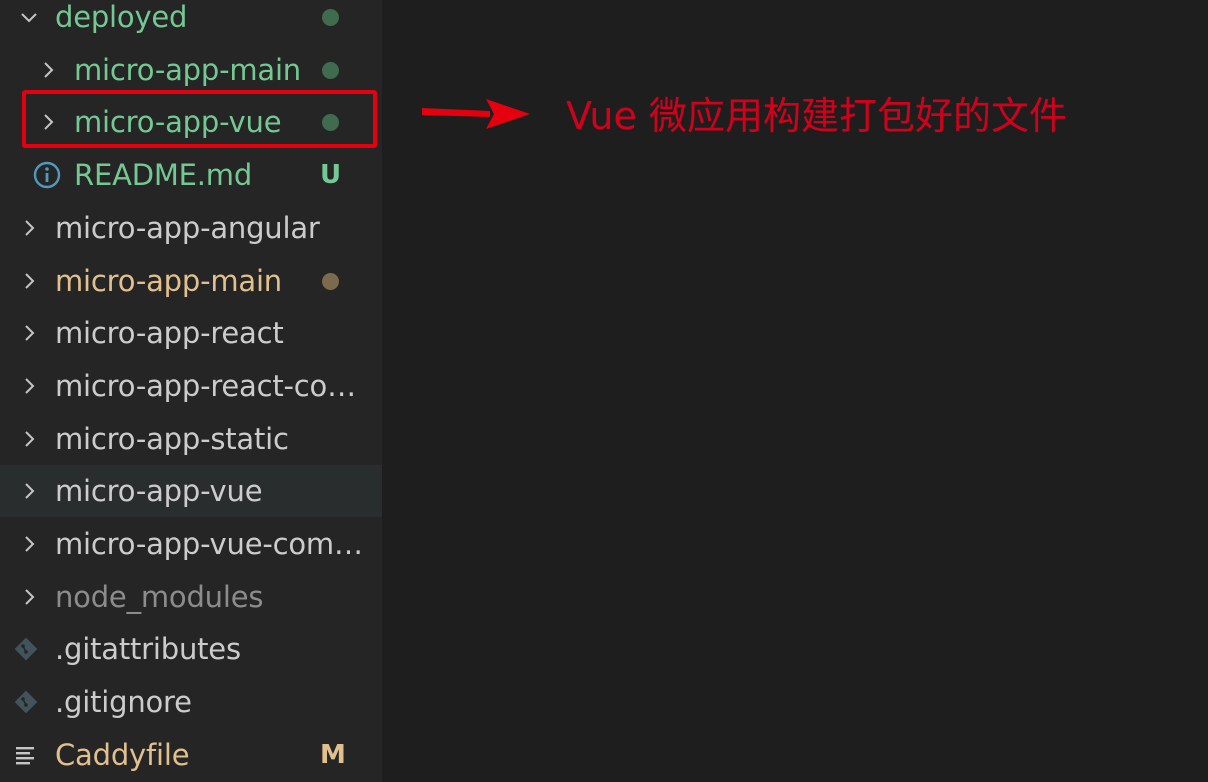 The height and width of the screenshot is (782, 1208). I want to click on chevron-down-icon, so click(29, 17).